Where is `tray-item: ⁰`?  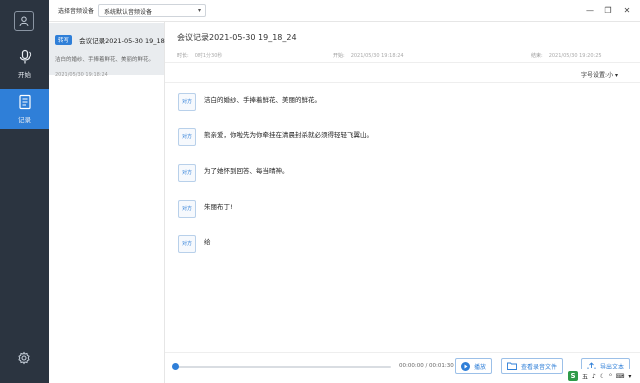
tray-item: ⁰ is located at coordinates (610, 376).